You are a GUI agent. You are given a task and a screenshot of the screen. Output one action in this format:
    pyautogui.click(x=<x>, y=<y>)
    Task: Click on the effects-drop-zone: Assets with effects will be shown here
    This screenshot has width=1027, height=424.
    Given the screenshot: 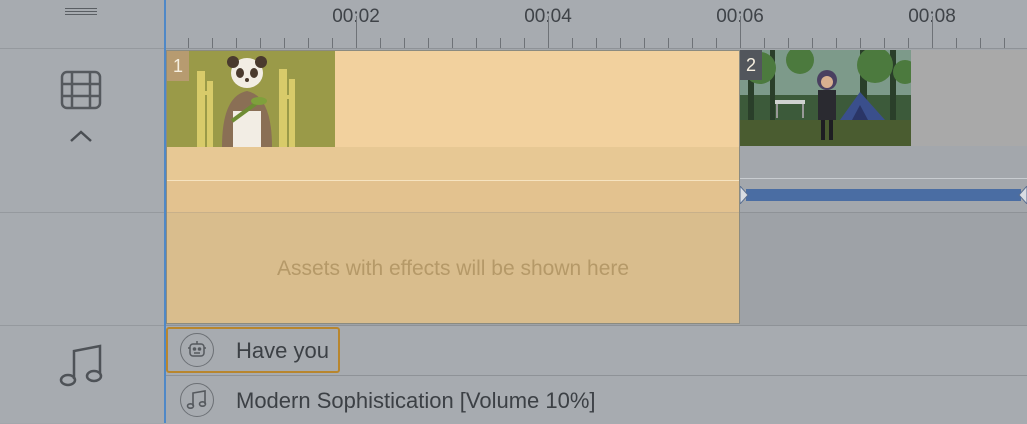 What is the action you would take?
    pyautogui.click(x=453, y=268)
    